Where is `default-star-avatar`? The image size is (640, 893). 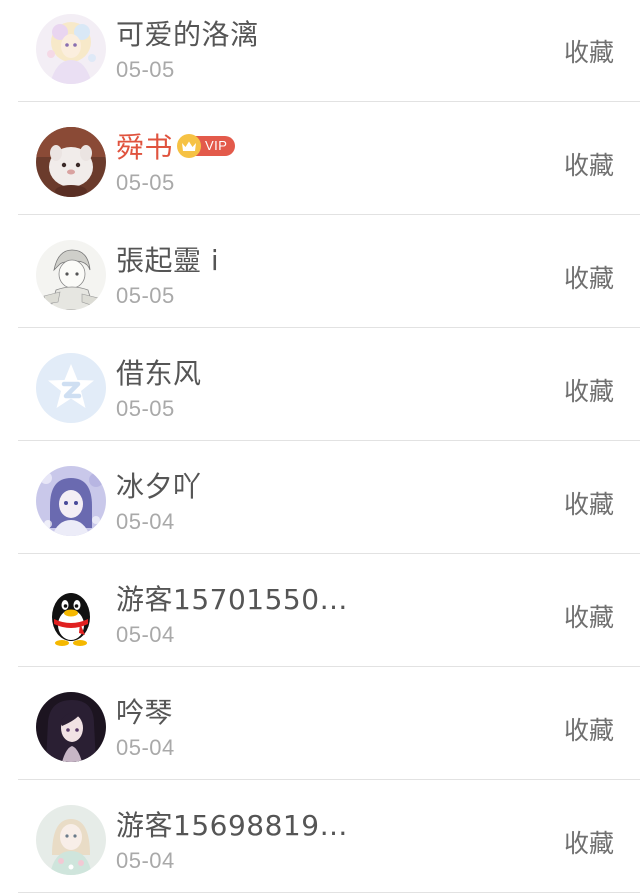
default-star-avatar is located at coordinates (71, 388).